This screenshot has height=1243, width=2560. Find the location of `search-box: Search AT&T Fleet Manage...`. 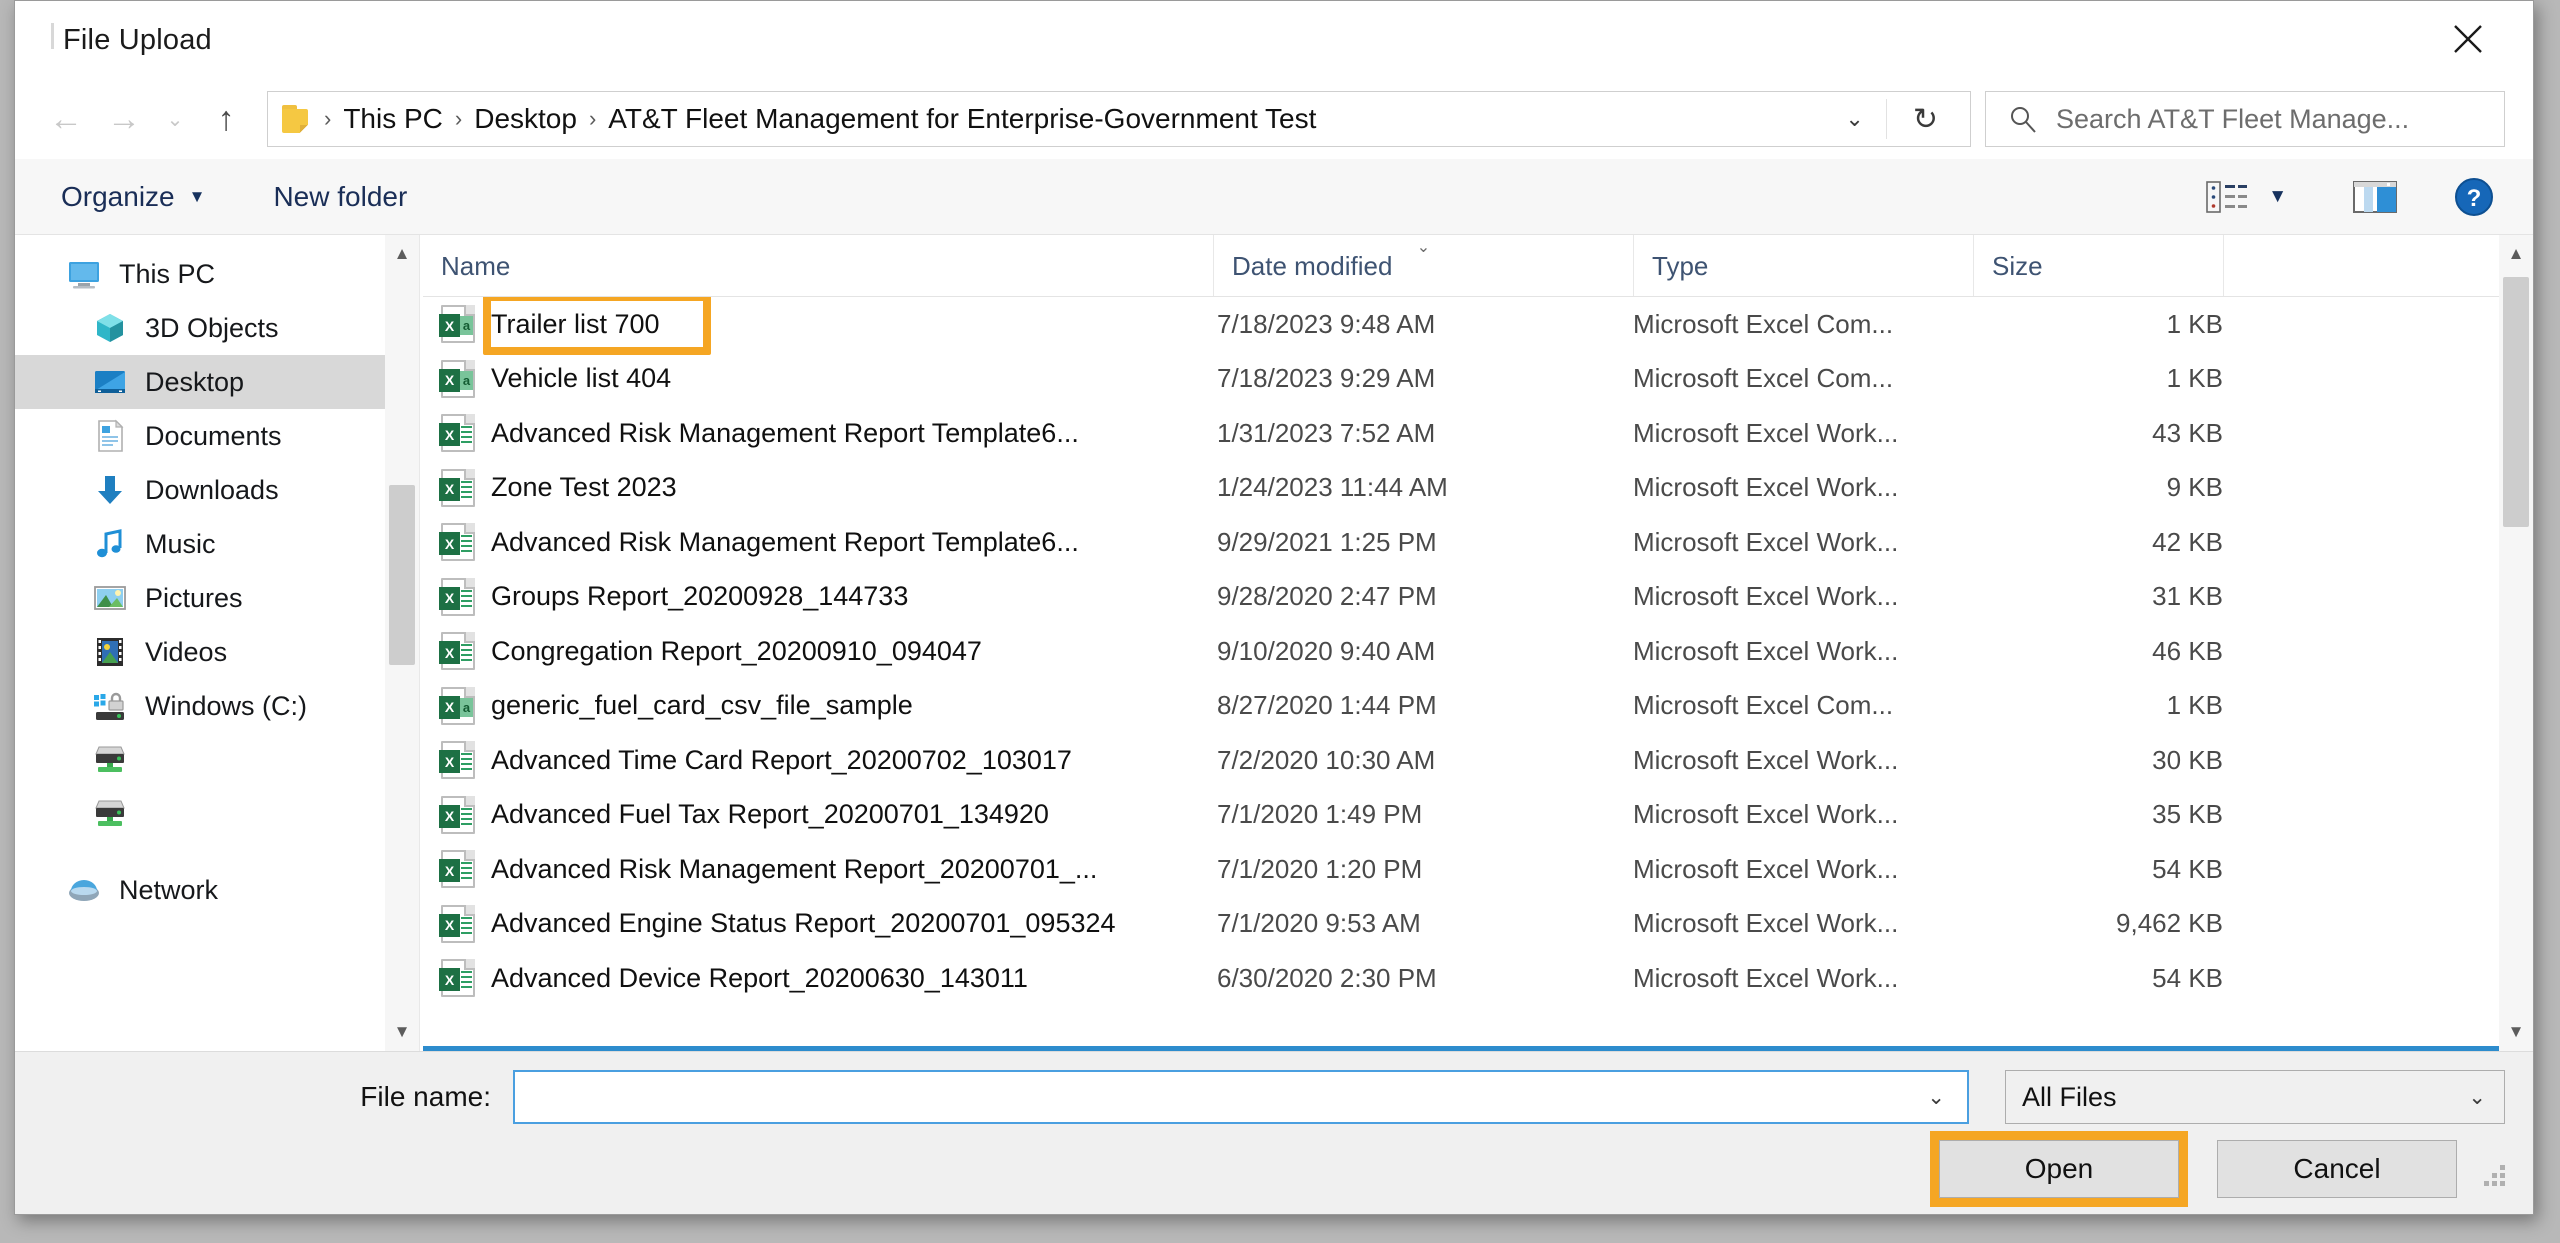

search-box: Search AT&T Fleet Manage... is located at coordinates (2245, 119).